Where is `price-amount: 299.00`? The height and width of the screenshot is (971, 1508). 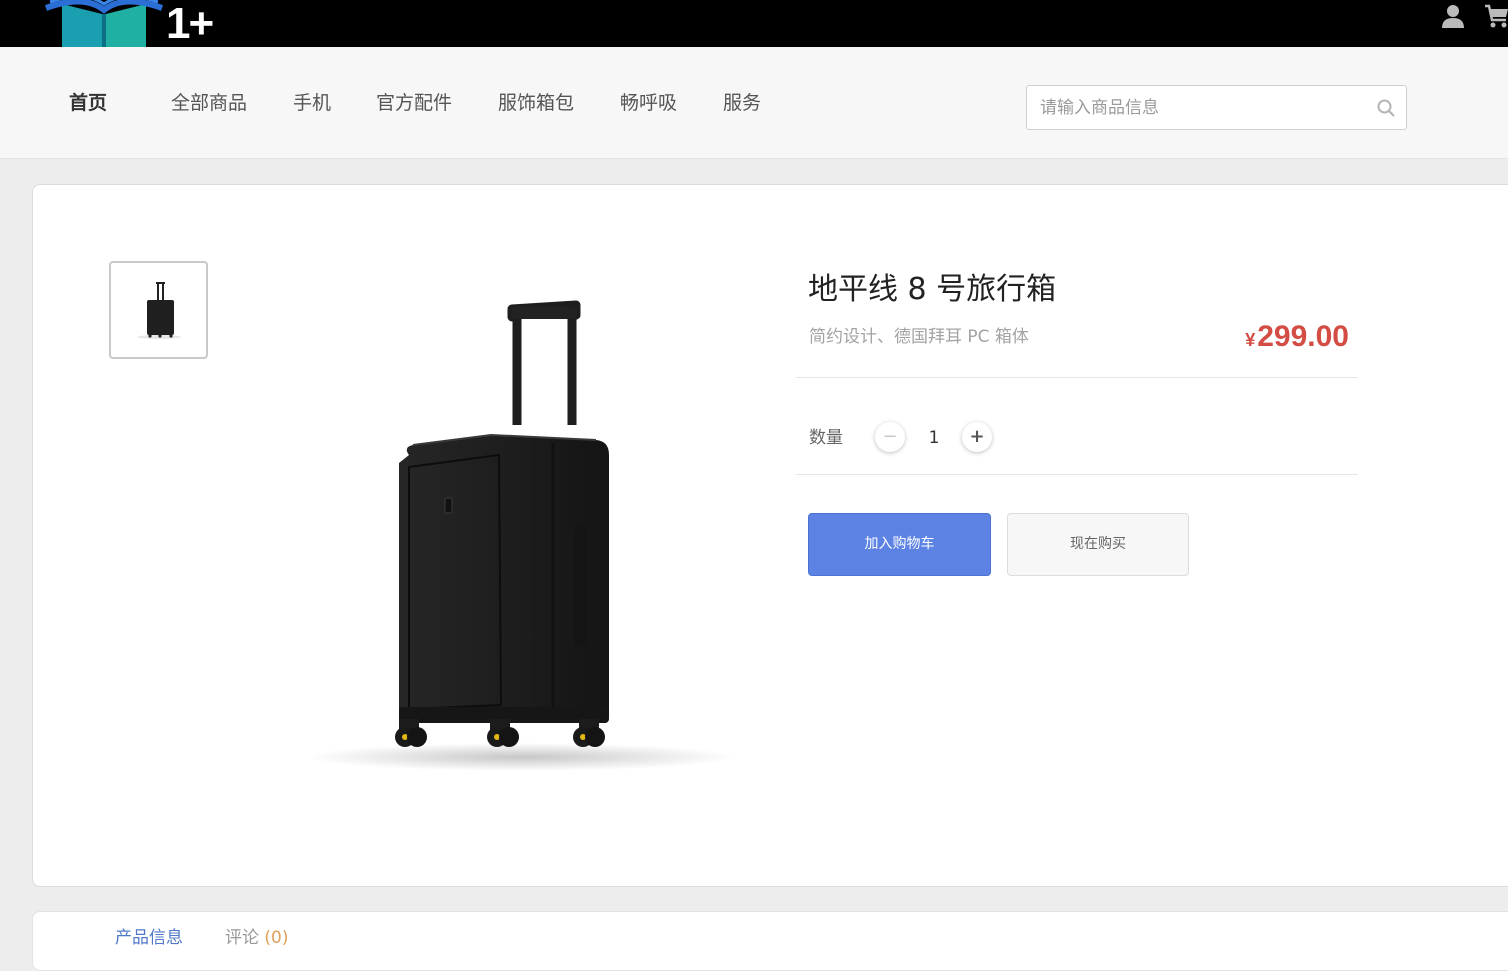
price-amount: 299.00 is located at coordinates (1303, 336).